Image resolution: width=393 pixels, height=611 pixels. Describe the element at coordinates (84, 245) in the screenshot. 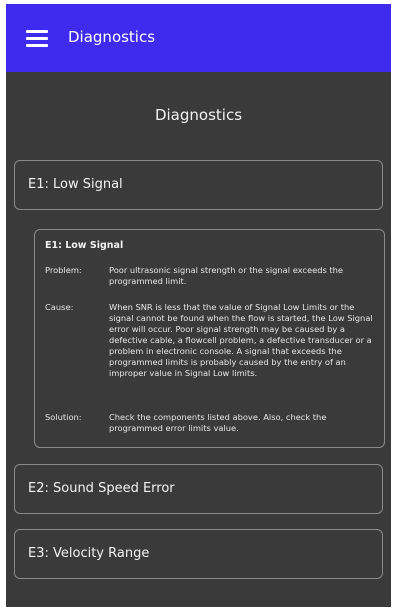

I see `detail-title: E1: Low Signal` at that location.